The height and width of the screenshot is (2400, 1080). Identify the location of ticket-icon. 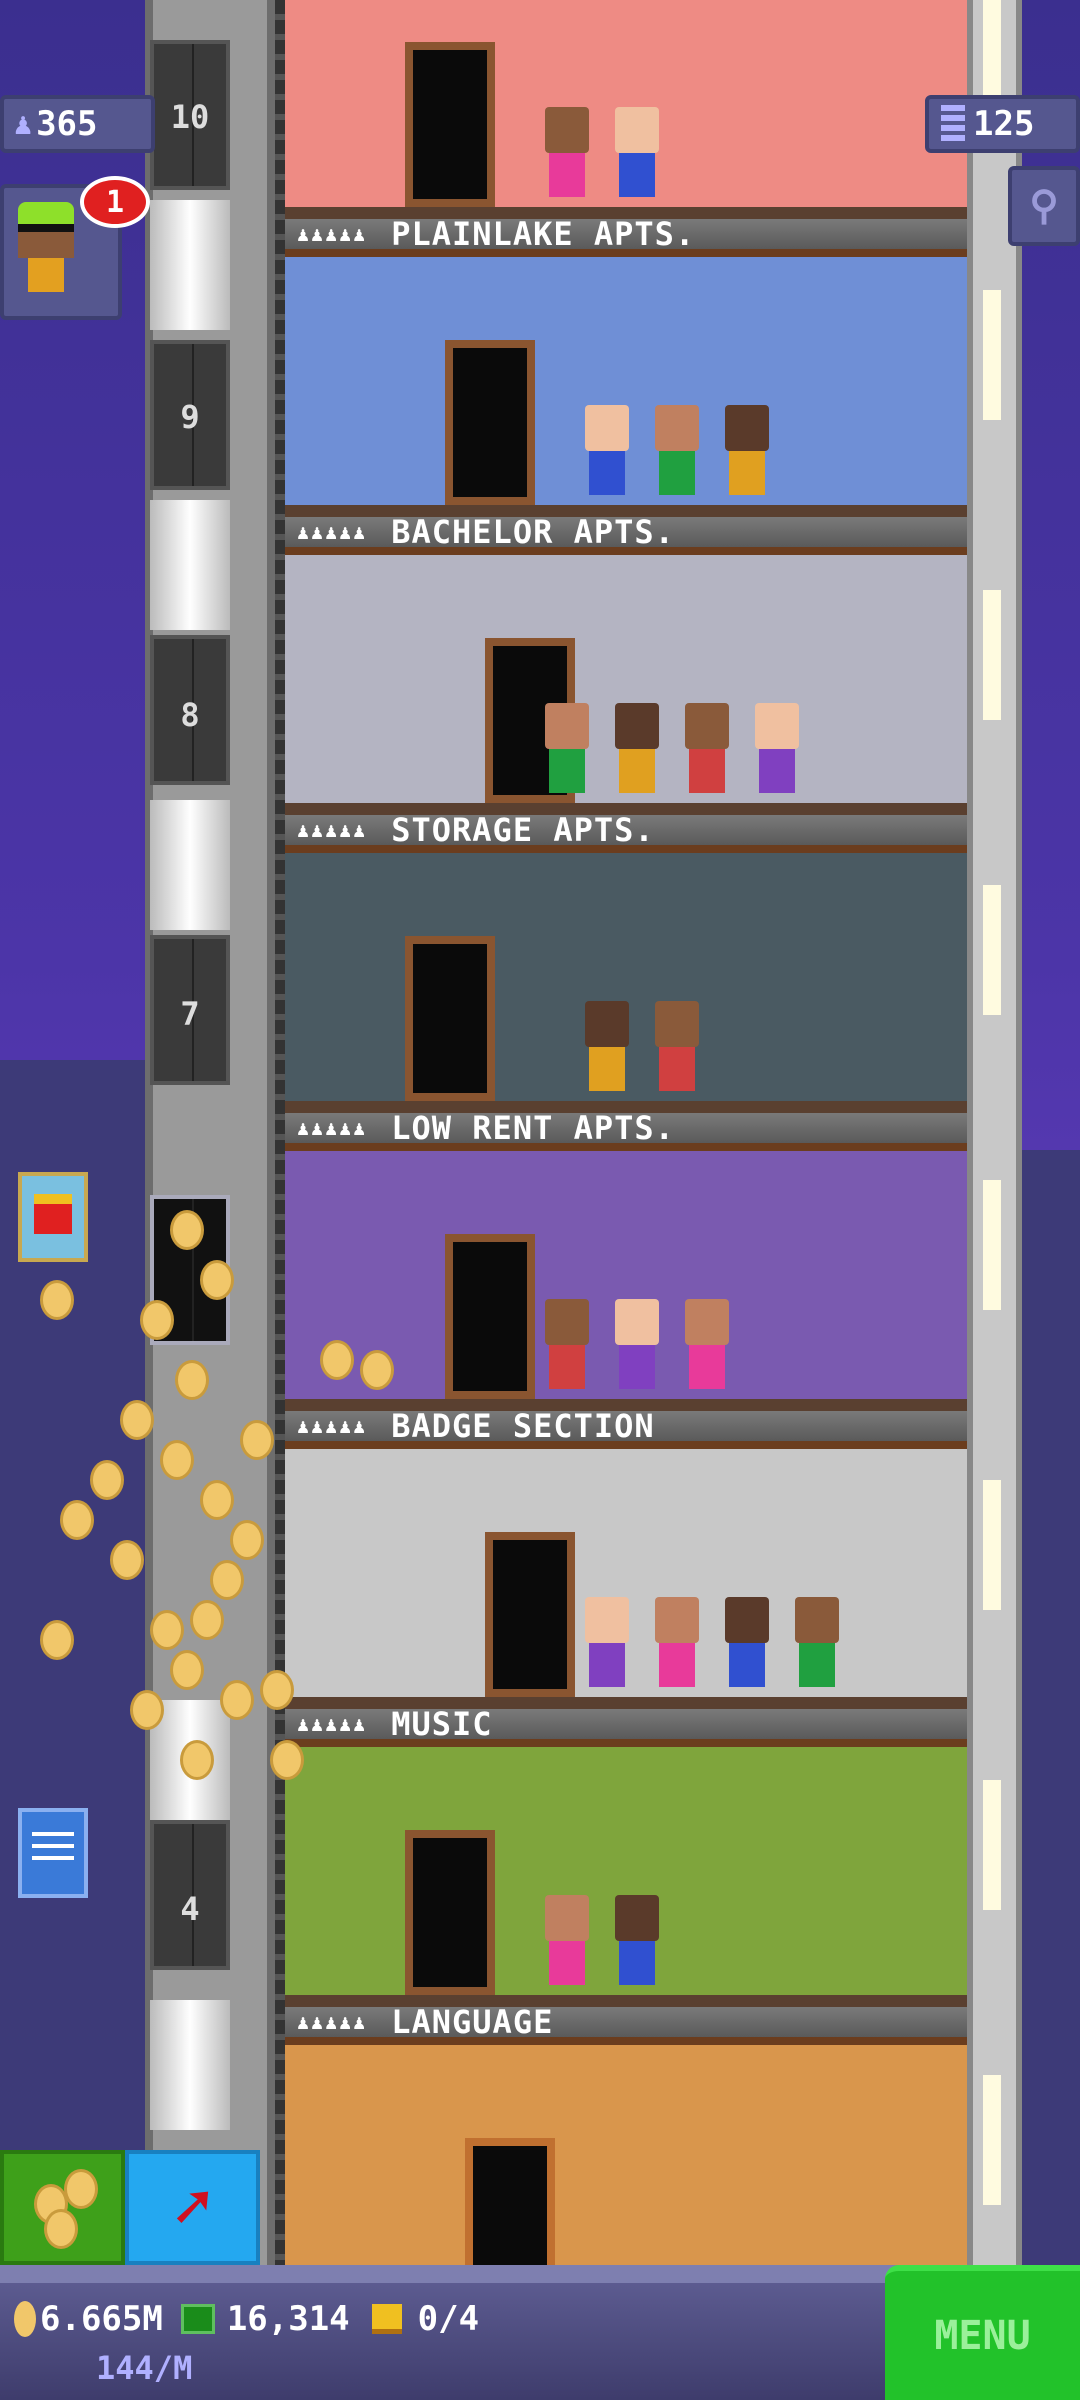
(386, 2319).